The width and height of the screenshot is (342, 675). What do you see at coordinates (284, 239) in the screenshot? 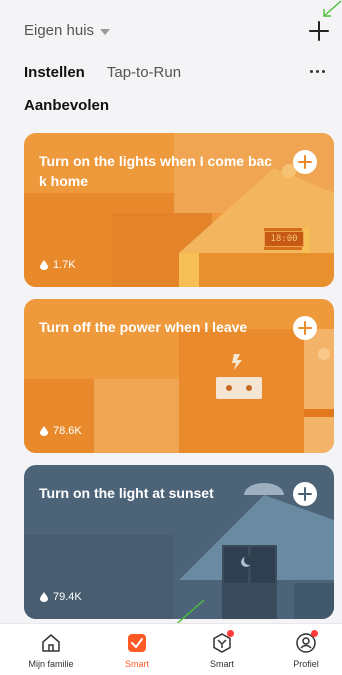
I see `clock-display: 18:00` at bounding box center [284, 239].